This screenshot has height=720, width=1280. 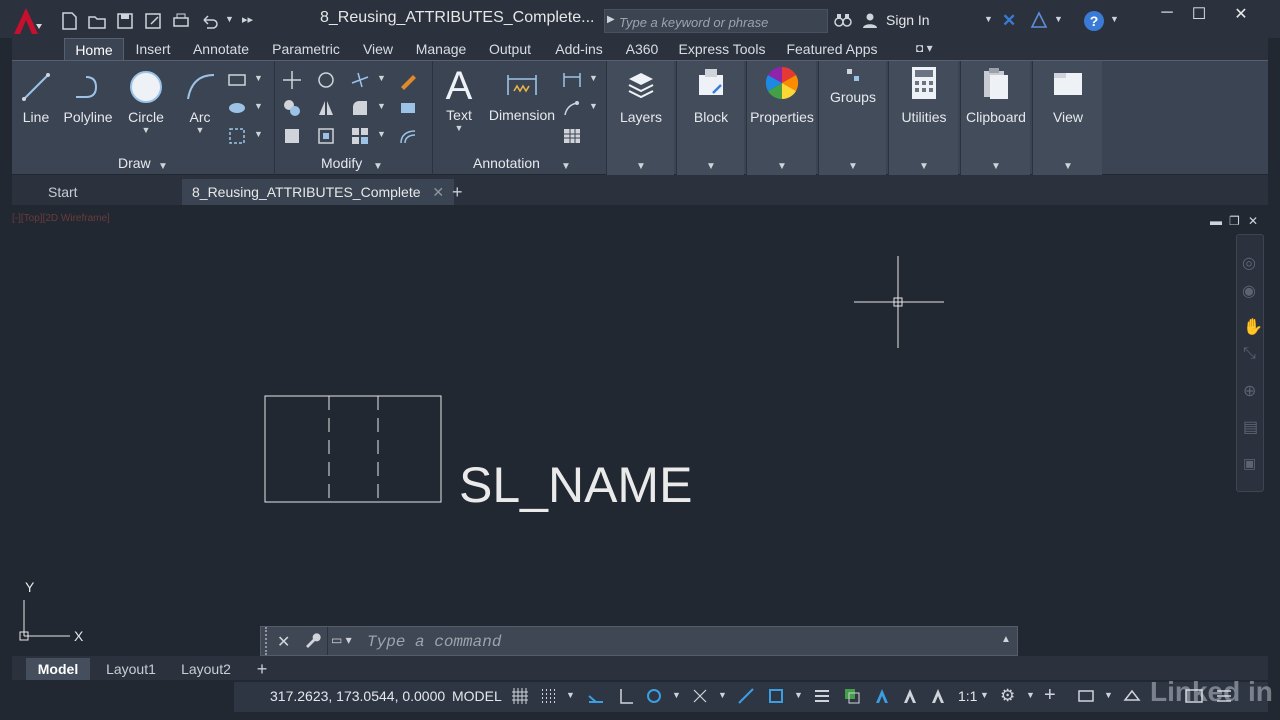 I want to click on leader-icon, so click(x=572, y=108).